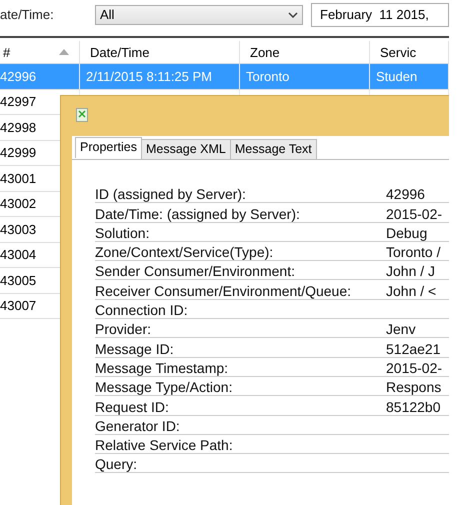 Image resolution: width=460 pixels, height=505 pixels. I want to click on tab: Message XML, so click(185, 149).